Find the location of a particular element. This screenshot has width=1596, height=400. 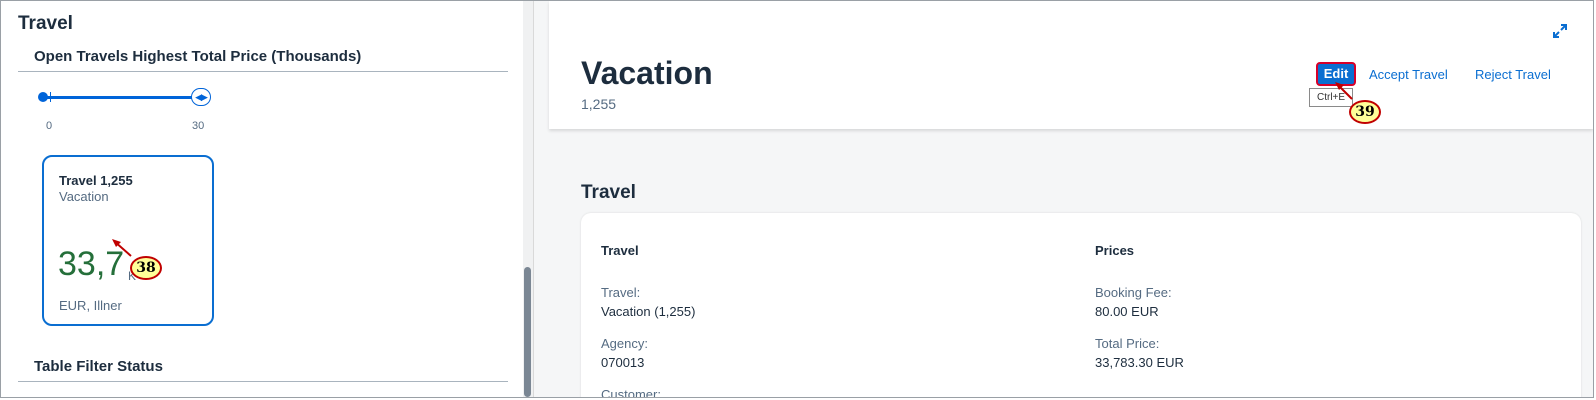

group-title-travel: Travel is located at coordinates (620, 250).